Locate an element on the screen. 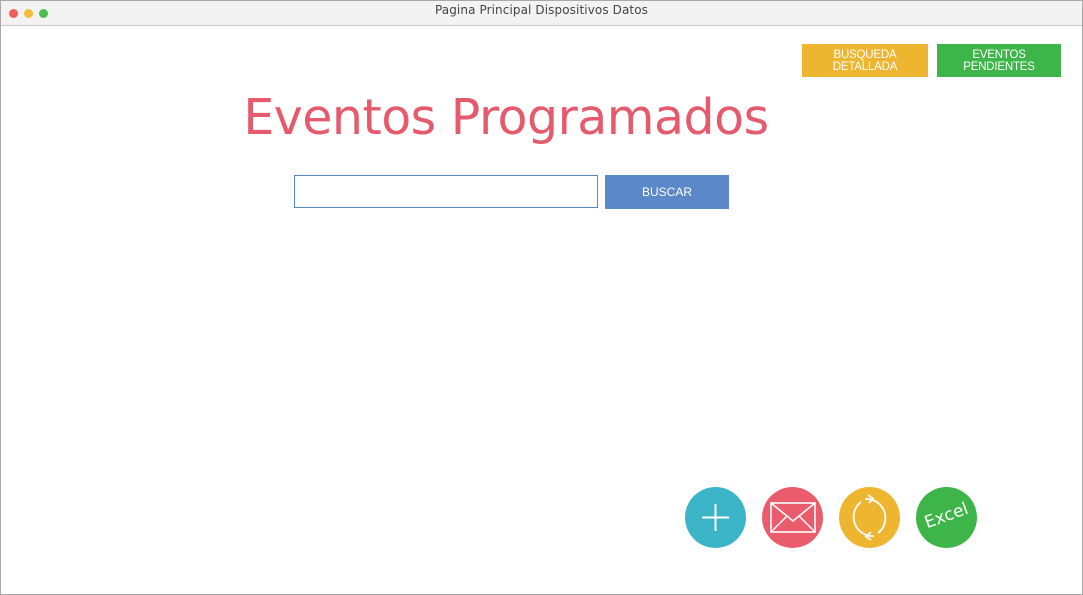 The image size is (1083, 595). add-button is located at coordinates (715, 517).